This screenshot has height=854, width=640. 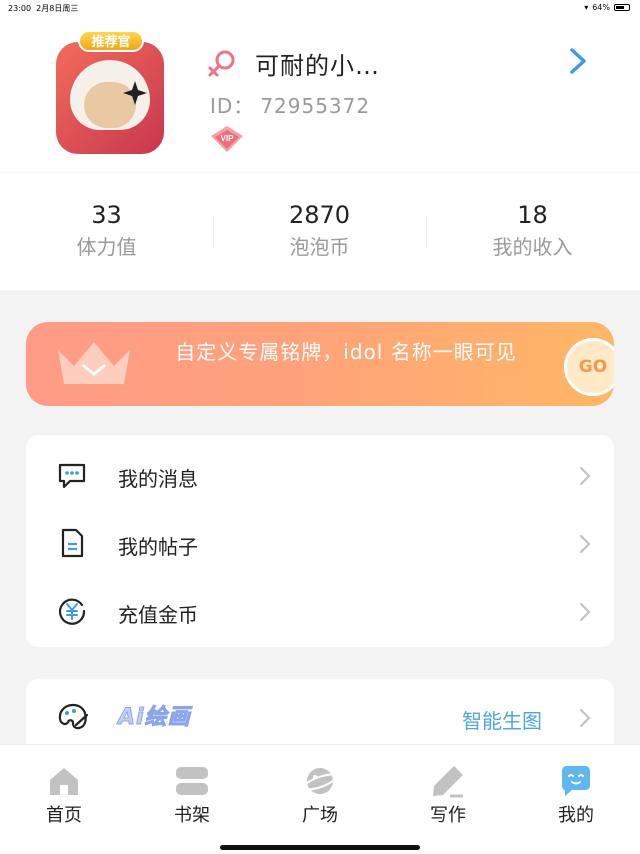 I want to click on bookshelf-icon, so click(x=192, y=781).